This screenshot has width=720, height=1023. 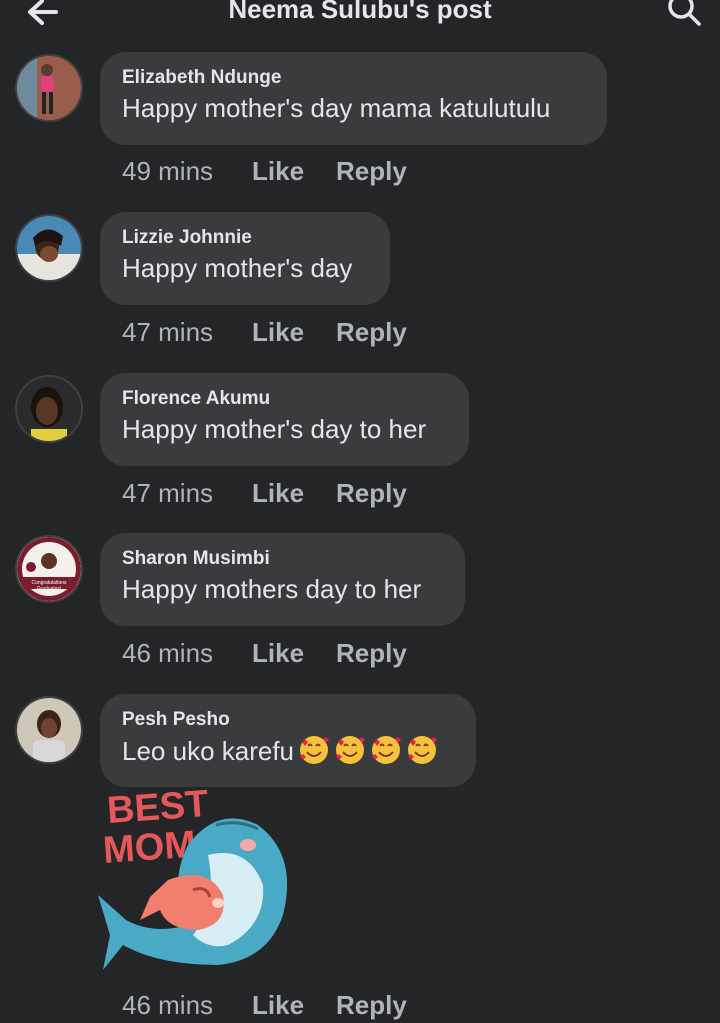 What do you see at coordinates (336, 108) in the screenshot?
I see `comment-text: Happy mother's day mama katulutulu` at bounding box center [336, 108].